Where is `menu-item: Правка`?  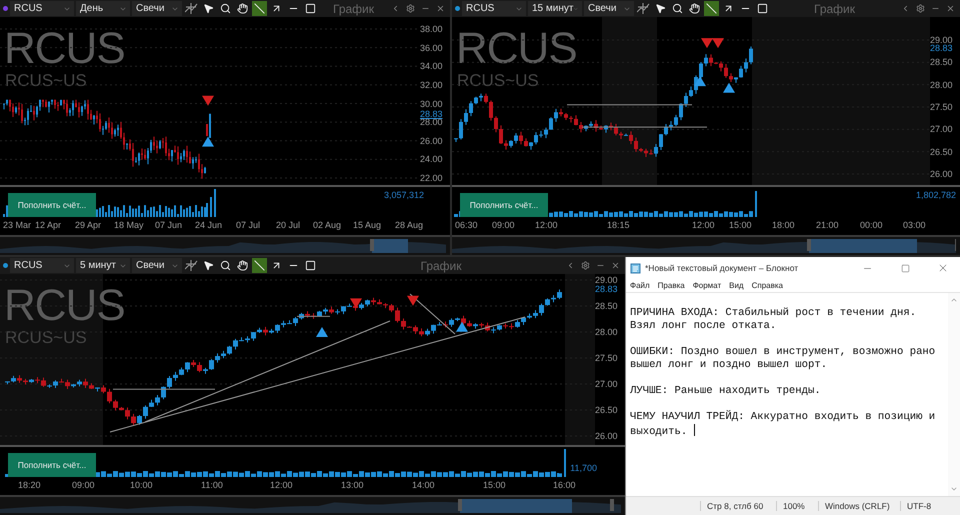
menu-item: Правка is located at coordinates (671, 285).